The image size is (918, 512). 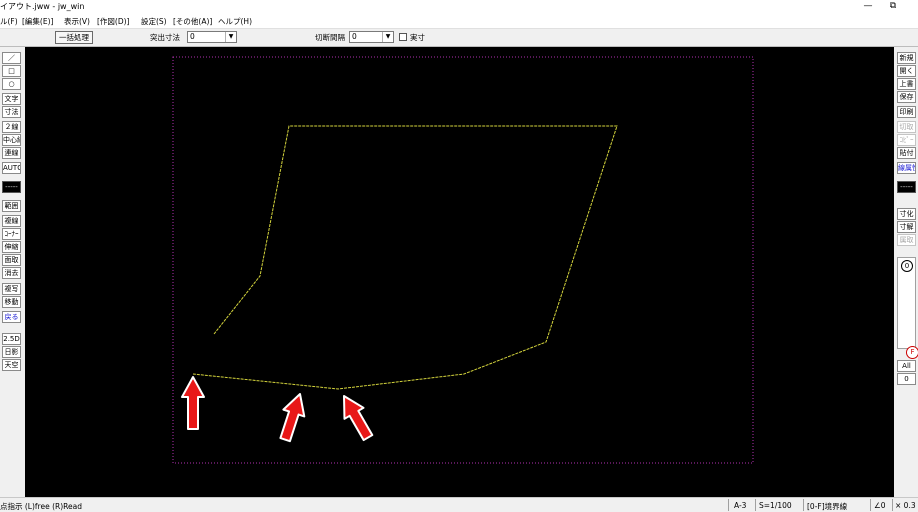 What do you see at coordinates (906, 366) in the screenshot?
I see `tool-all: All` at bounding box center [906, 366].